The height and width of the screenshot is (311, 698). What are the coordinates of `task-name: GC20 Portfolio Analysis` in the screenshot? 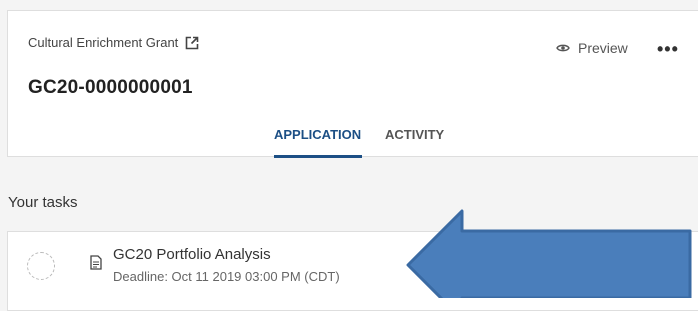 It's located at (192, 254).